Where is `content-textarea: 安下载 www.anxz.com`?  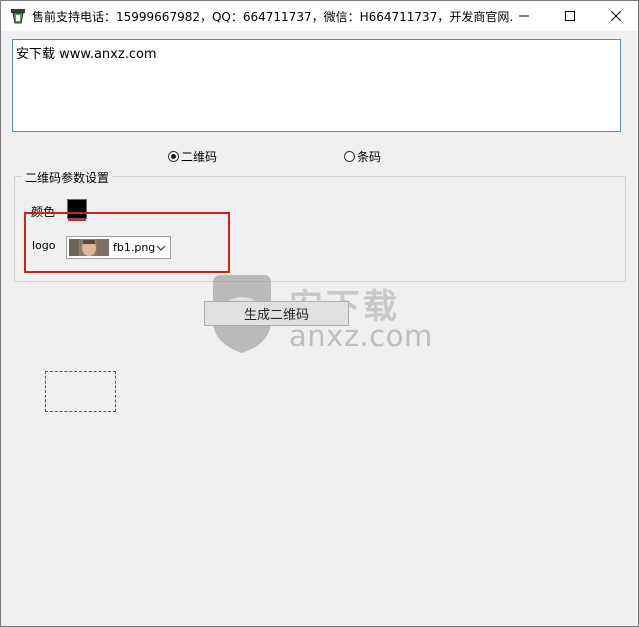 content-textarea: 安下载 www.anxz.com is located at coordinates (316, 85).